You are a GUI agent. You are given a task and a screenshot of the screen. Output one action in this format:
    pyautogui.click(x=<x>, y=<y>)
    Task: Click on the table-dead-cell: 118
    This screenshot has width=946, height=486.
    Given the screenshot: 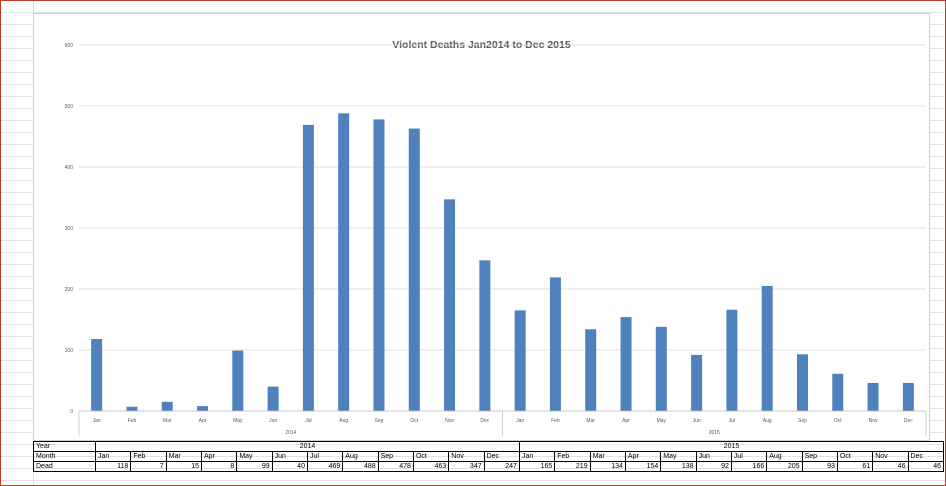 What is the action you would take?
    pyautogui.click(x=113, y=466)
    